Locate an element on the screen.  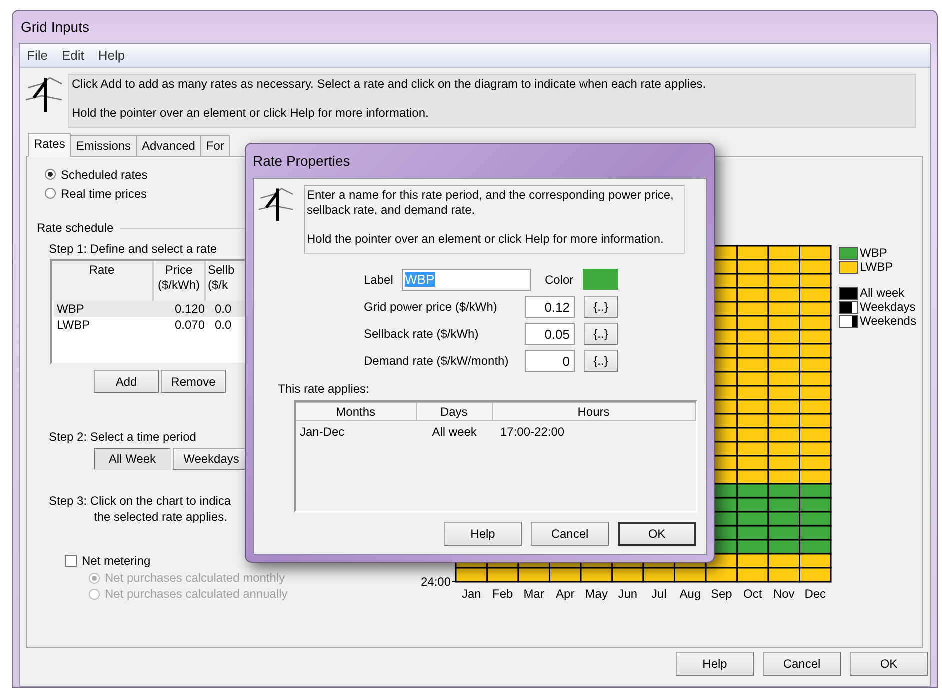
table-cell-text: 0.070 is located at coordinates (190, 325).